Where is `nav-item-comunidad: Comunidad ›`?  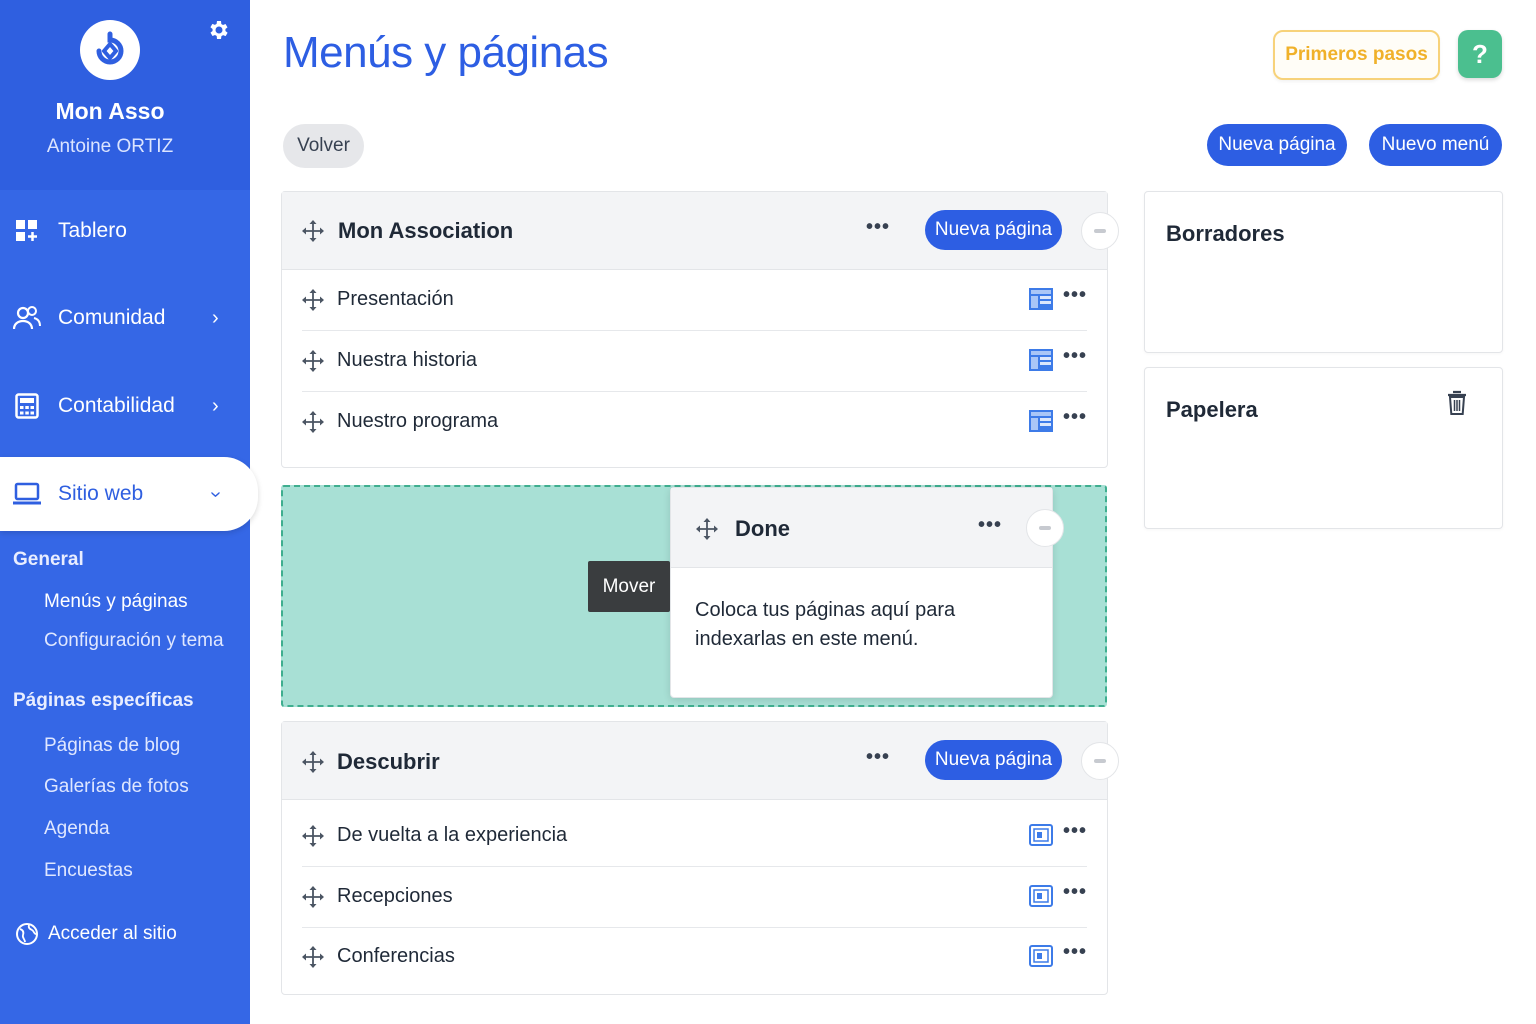 nav-item-comunidad: Comunidad › is located at coordinates (125, 318).